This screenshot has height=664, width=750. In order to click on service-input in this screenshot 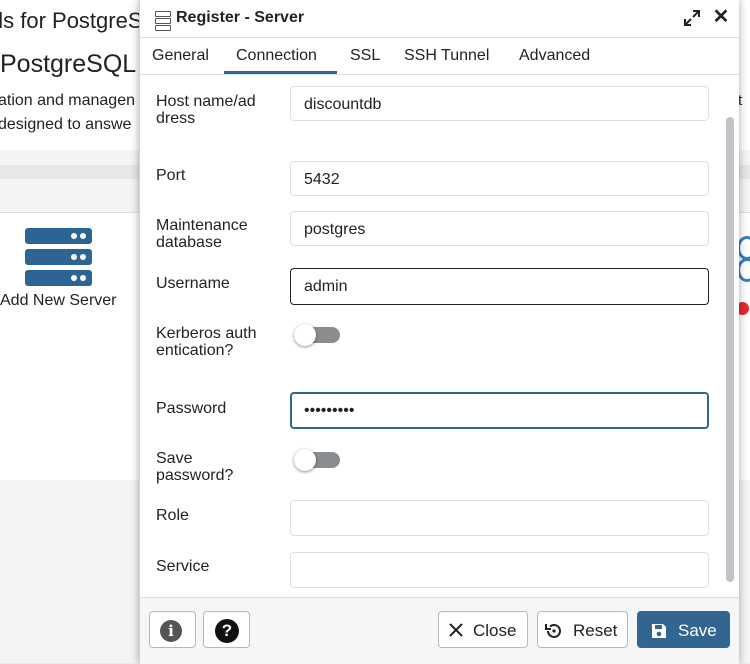, I will do `click(499, 570)`.